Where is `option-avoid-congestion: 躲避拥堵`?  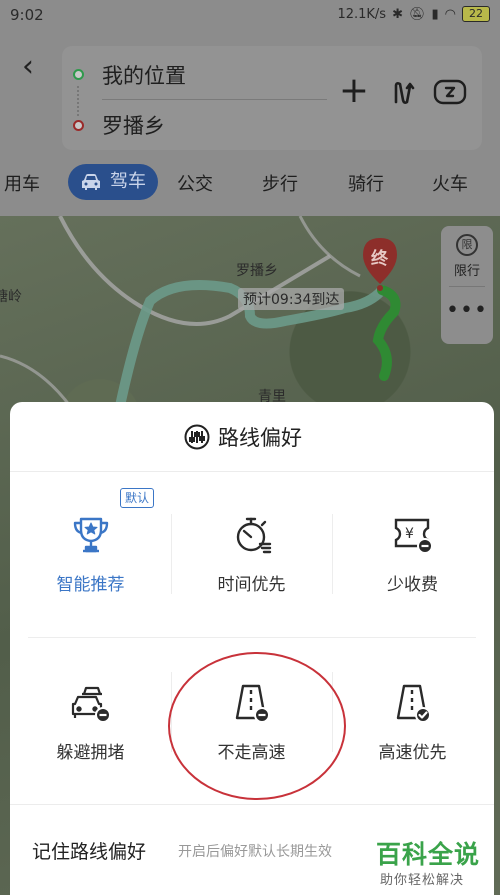
option-avoid-congestion: 躲避拥堵 is located at coordinates (90, 722).